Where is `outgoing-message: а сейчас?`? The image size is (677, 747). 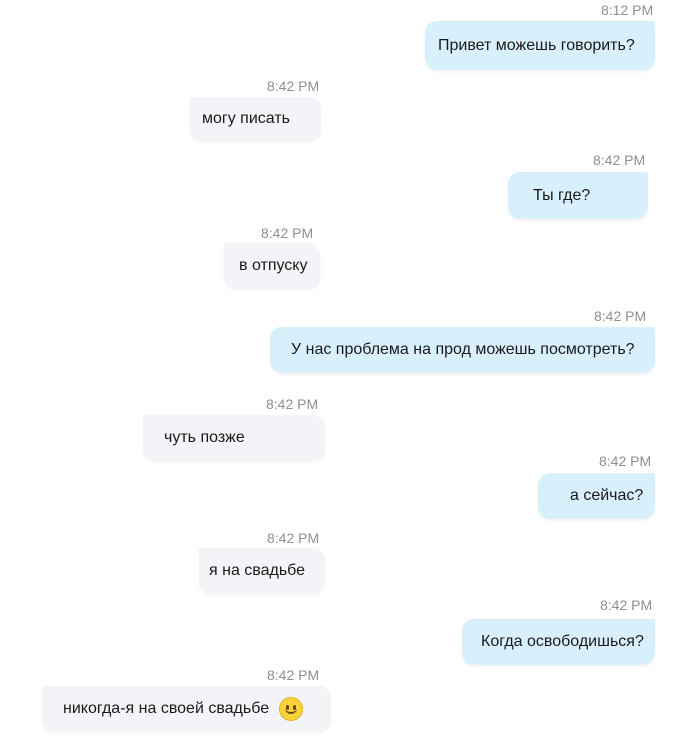
outgoing-message: а сейчас? is located at coordinates (596, 496).